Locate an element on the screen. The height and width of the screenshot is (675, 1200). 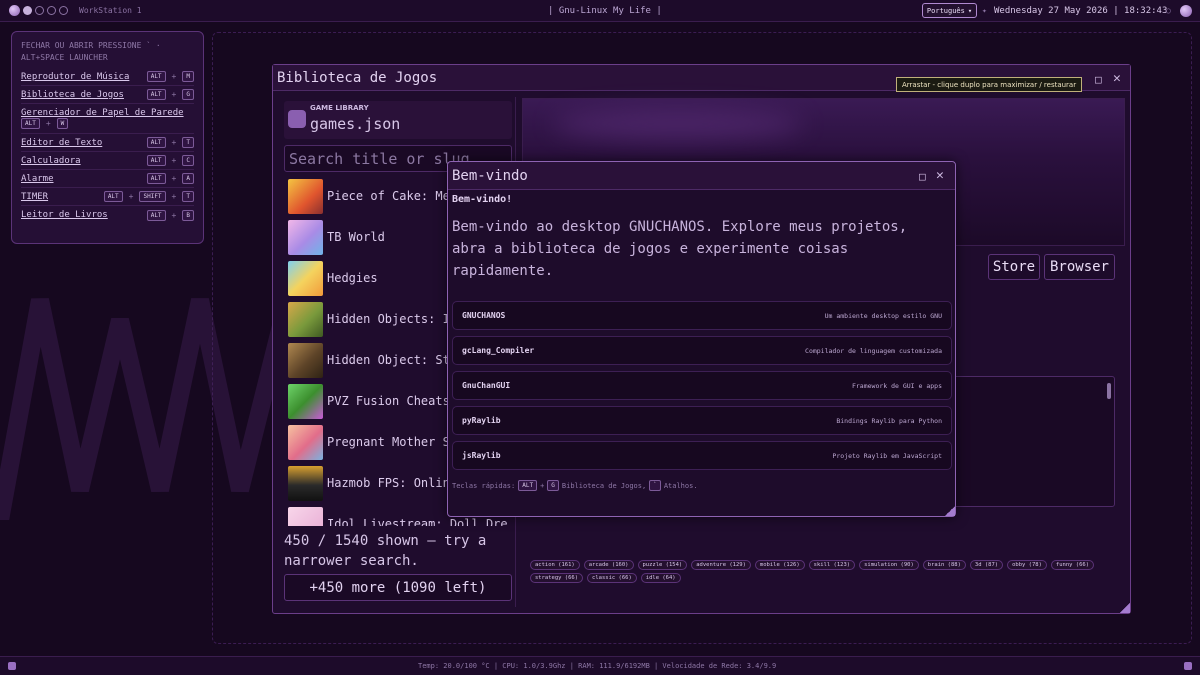
shortcut-name: Alarme is located at coordinates (84, 179).